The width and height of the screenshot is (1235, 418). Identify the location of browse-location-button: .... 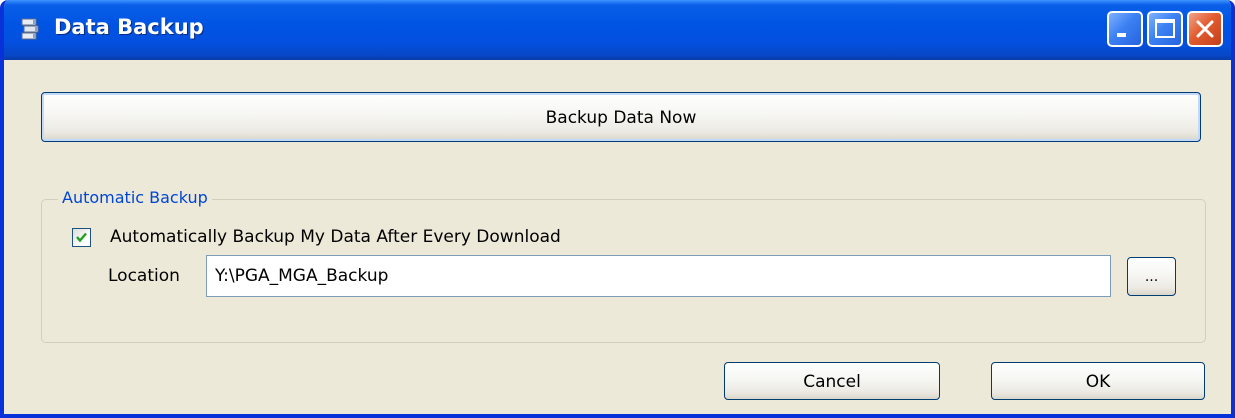
(1151, 276).